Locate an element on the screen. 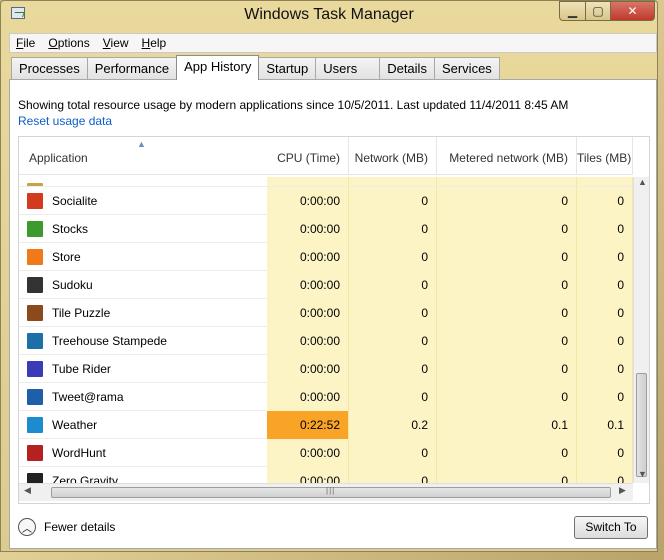 The width and height of the screenshot is (664, 560). table-row: WordHunt 0:00:00 0 0 0 is located at coordinates (326, 453).